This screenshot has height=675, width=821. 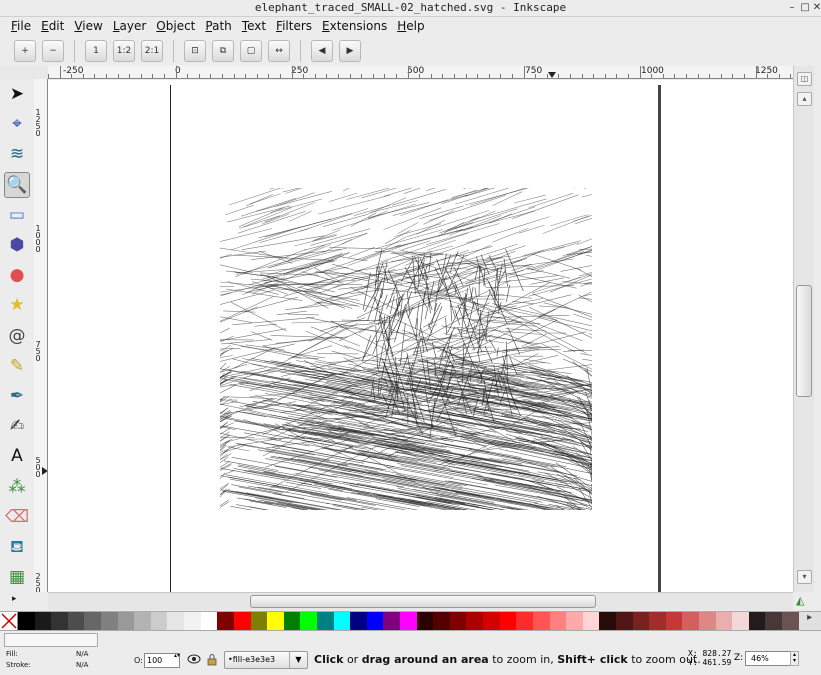 I want to click on ellipse-tool-icon: ●, so click(x=17, y=275).